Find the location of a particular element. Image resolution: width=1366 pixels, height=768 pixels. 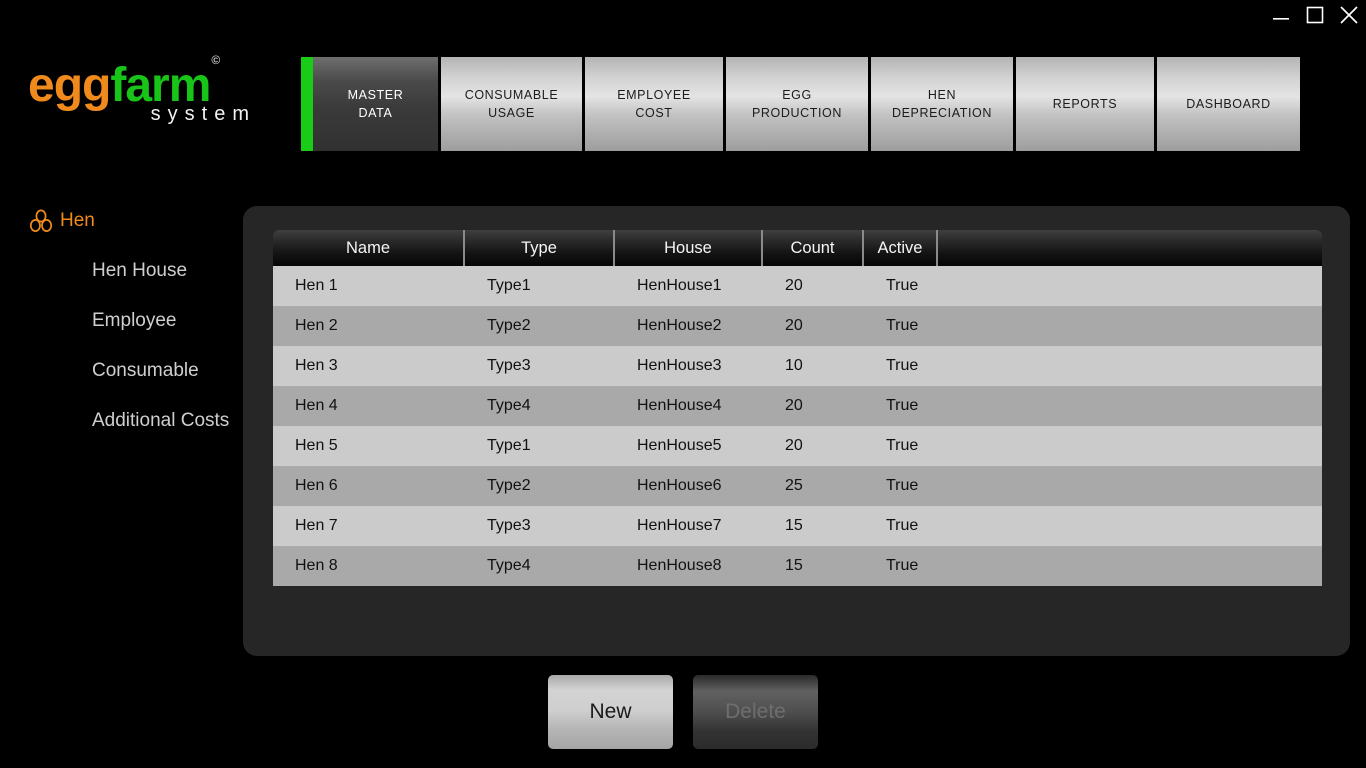

column-header-count: Count is located at coordinates (813, 248).